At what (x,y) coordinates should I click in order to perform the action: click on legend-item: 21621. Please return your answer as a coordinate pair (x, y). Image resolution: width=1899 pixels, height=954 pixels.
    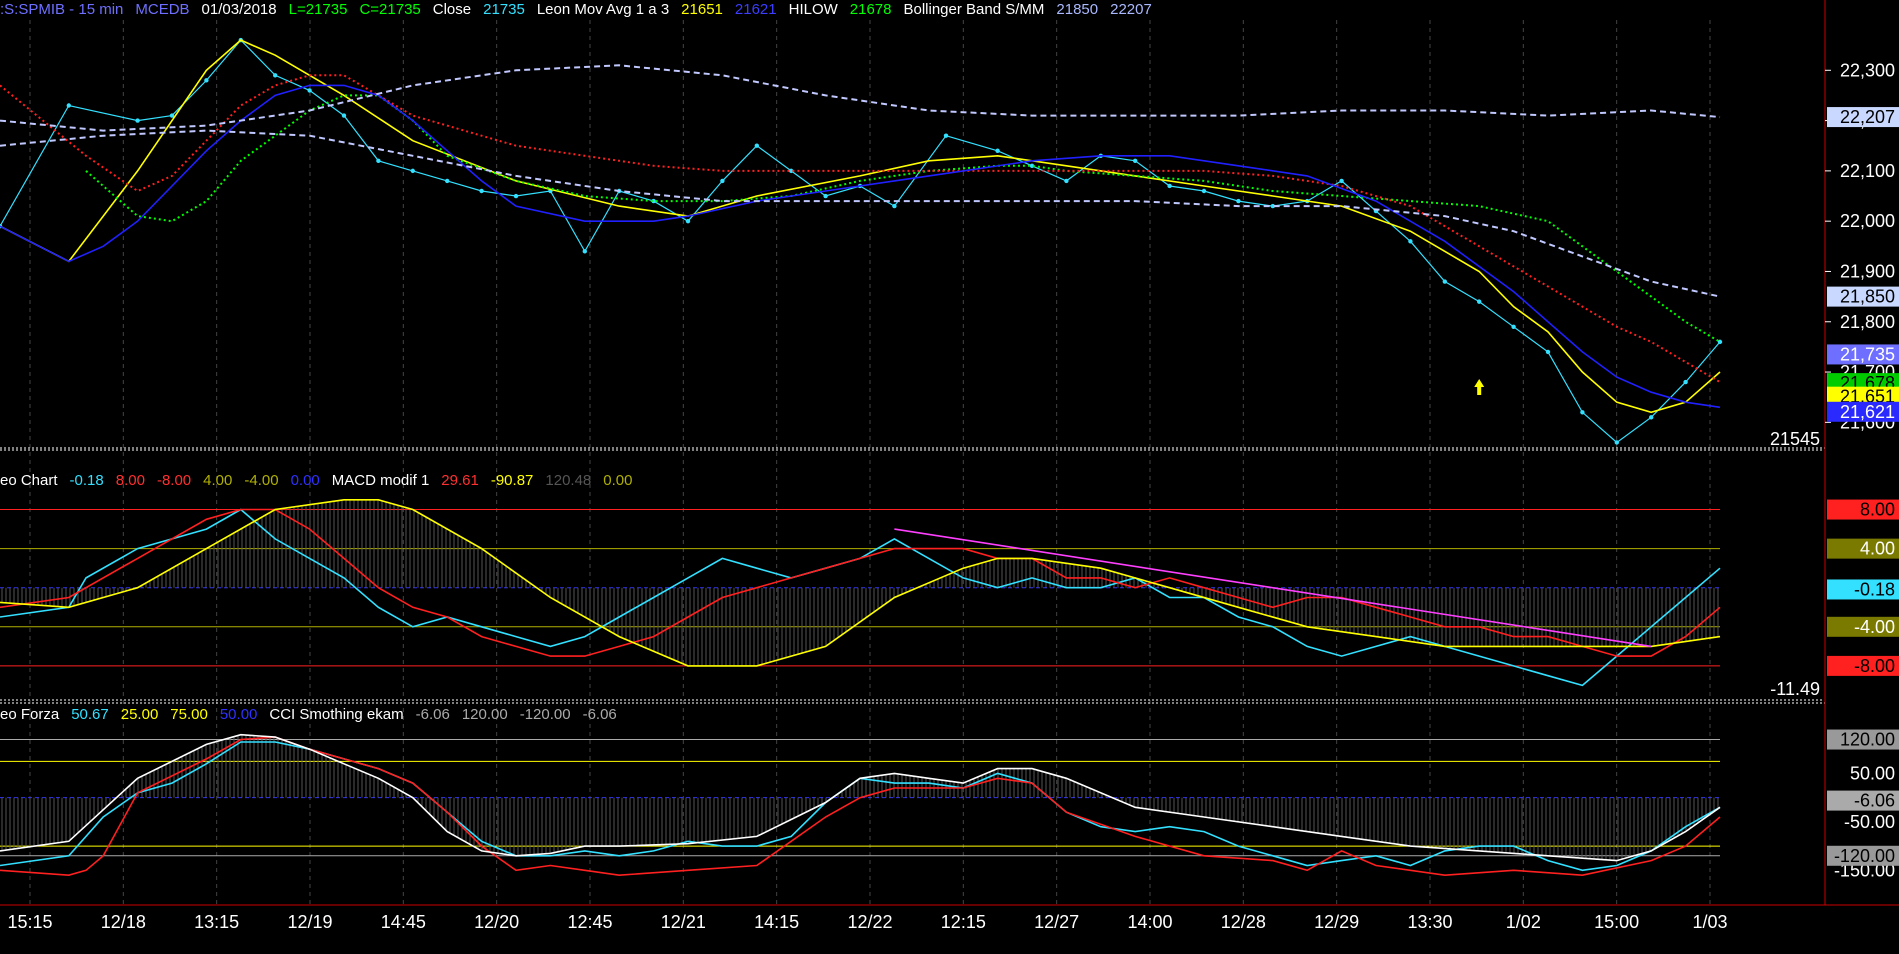
    Looking at the image, I should click on (756, 9).